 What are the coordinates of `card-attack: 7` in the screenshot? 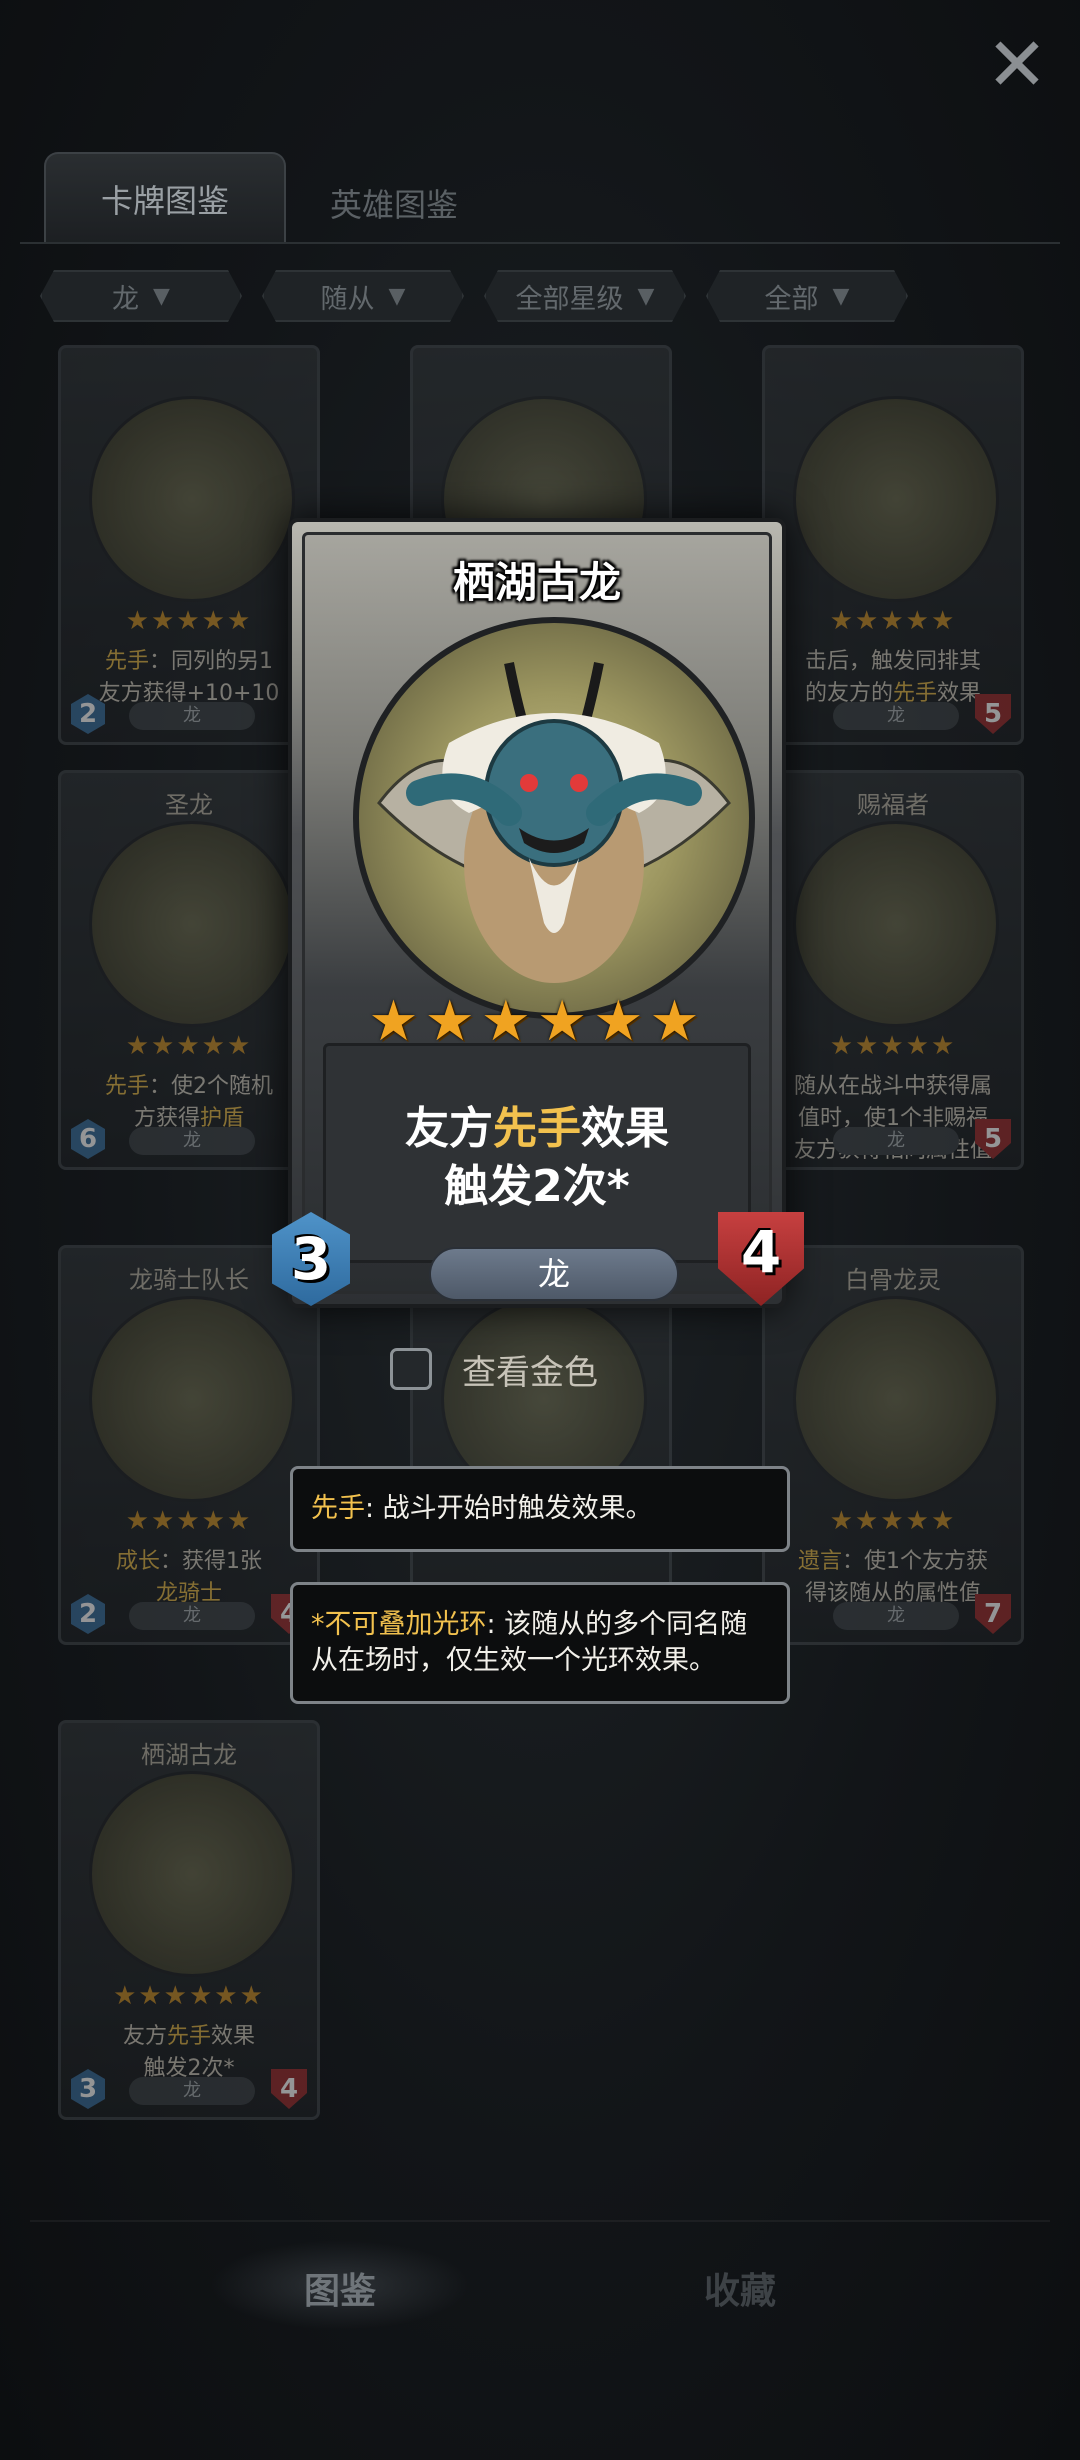 It's located at (993, 1614).